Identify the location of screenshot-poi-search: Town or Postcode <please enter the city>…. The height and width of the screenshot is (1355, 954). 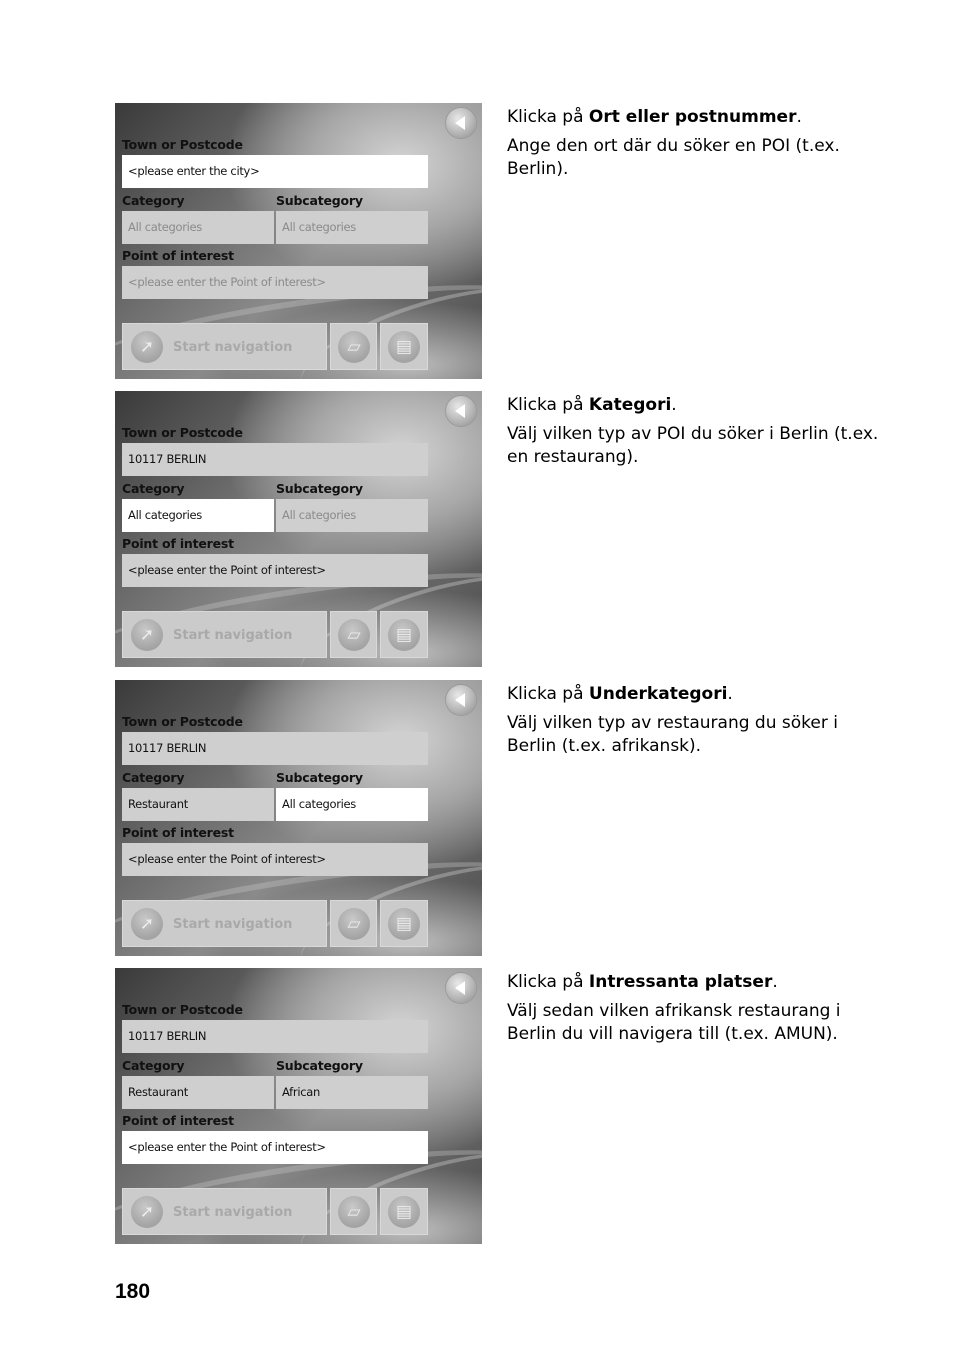
(298, 241).